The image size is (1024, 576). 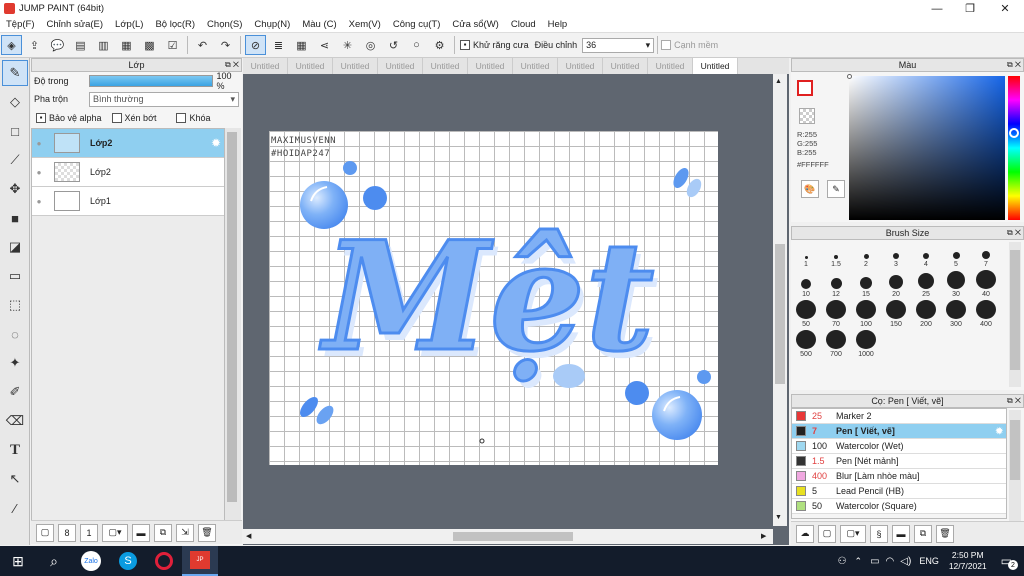 What do you see at coordinates (899, 461) in the screenshot?
I see `brush-item: 1.5 Pen [Nét mảnh]` at bounding box center [899, 461].